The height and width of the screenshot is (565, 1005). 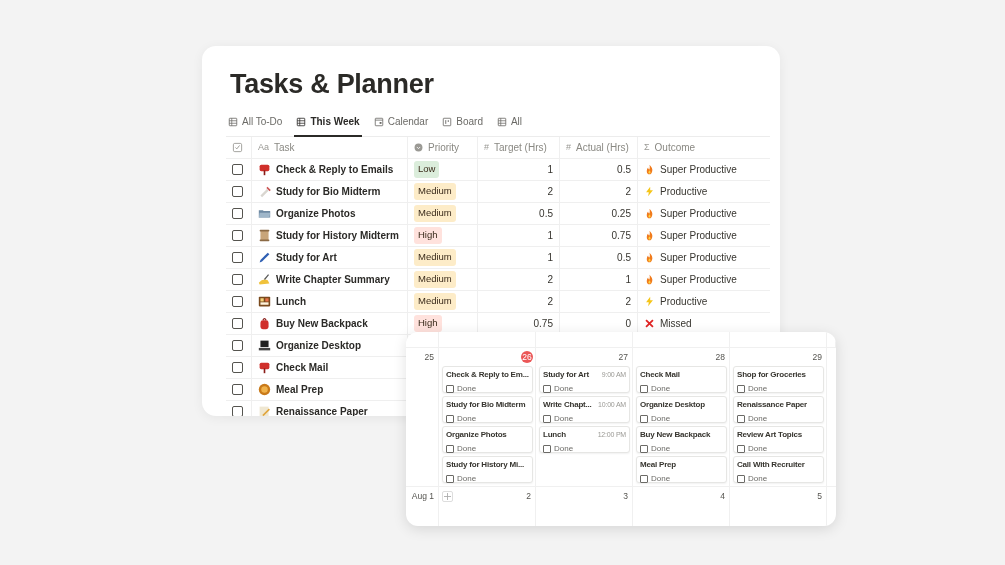 I want to click on day-number: 27, so click(x=623, y=357).